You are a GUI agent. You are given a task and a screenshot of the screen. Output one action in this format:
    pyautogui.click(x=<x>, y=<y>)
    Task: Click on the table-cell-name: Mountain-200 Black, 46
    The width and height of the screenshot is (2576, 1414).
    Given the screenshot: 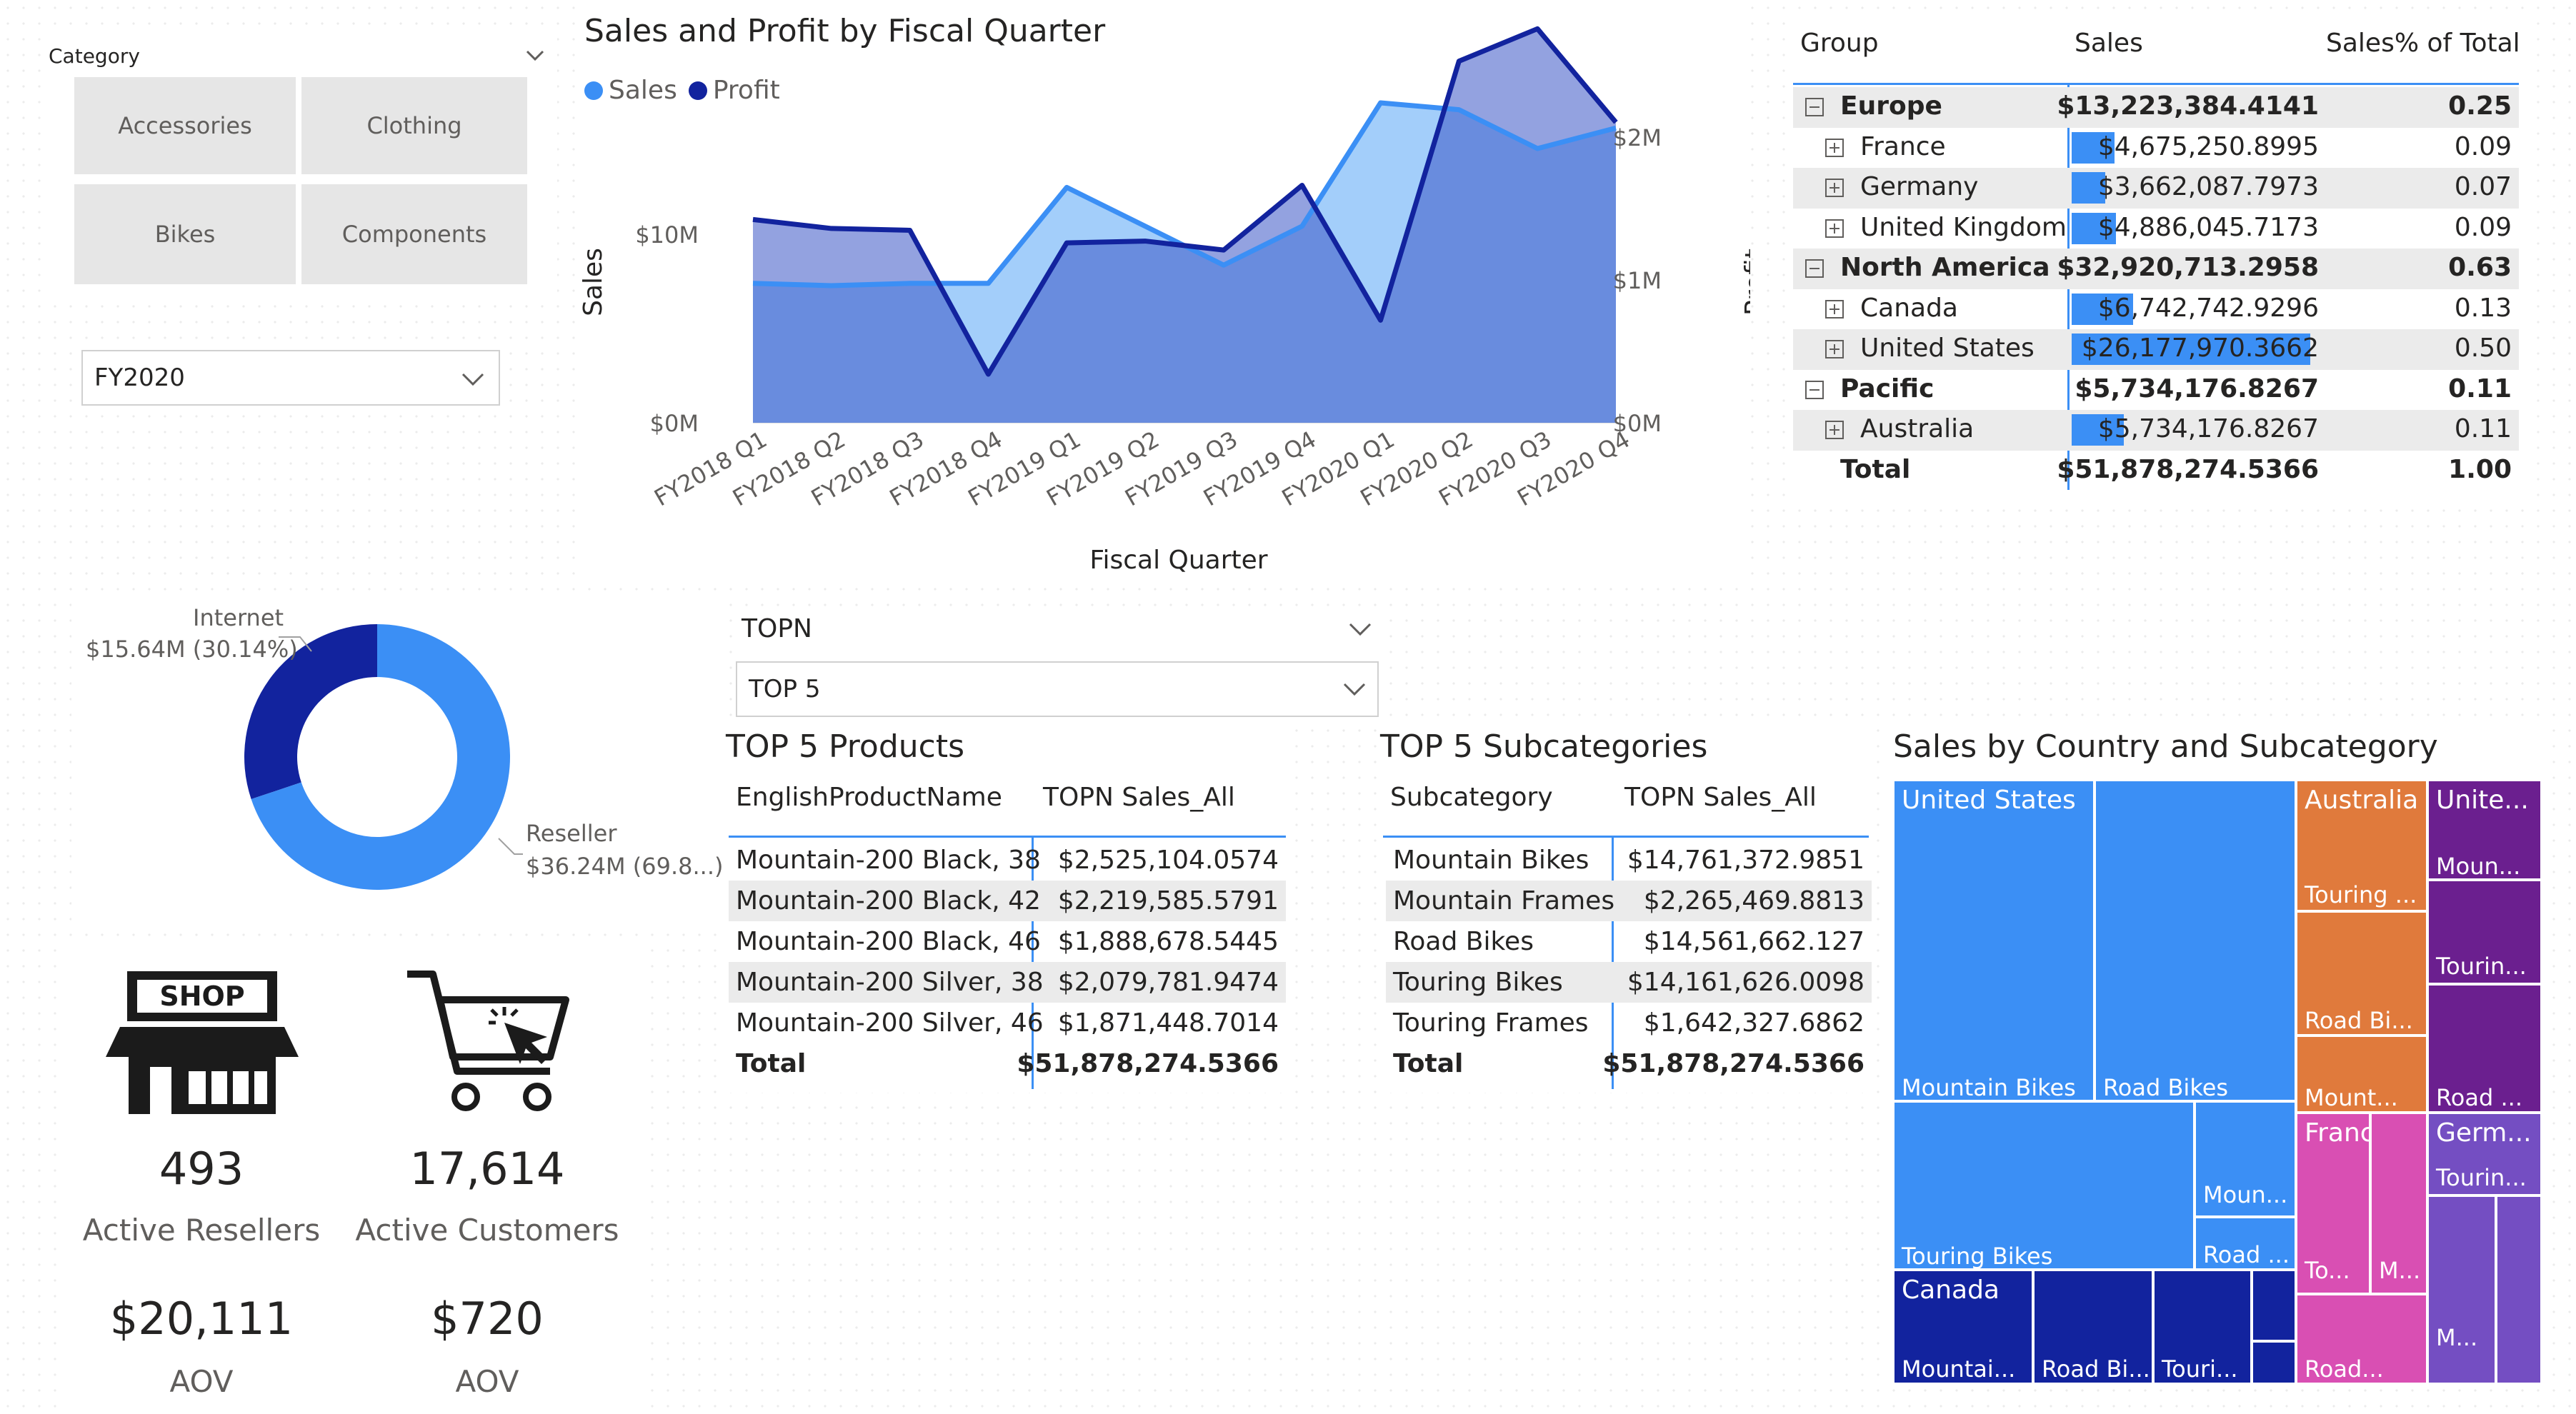 What is the action you would take?
    pyautogui.click(x=888, y=942)
    